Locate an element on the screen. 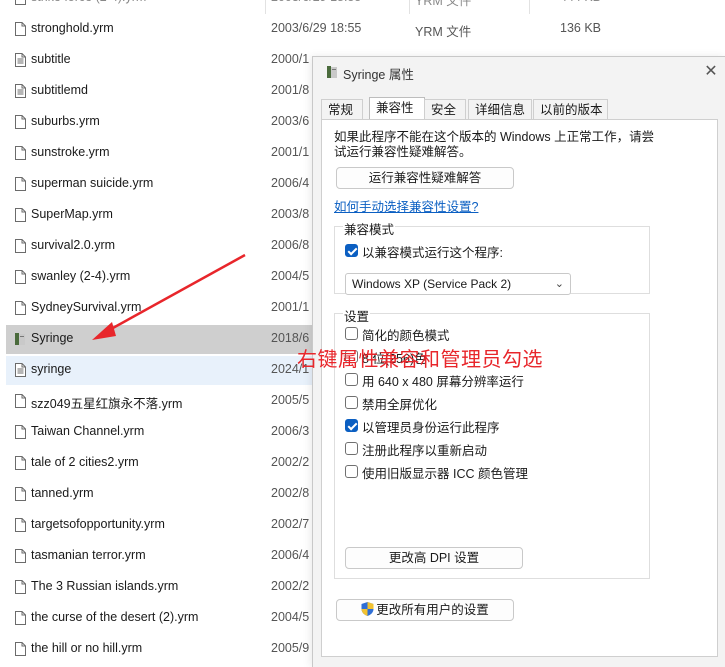 Image resolution: width=725 pixels, height=667 pixels. annotation-text: 右键属性兼容和管理员勾选 is located at coordinates (420, 360).